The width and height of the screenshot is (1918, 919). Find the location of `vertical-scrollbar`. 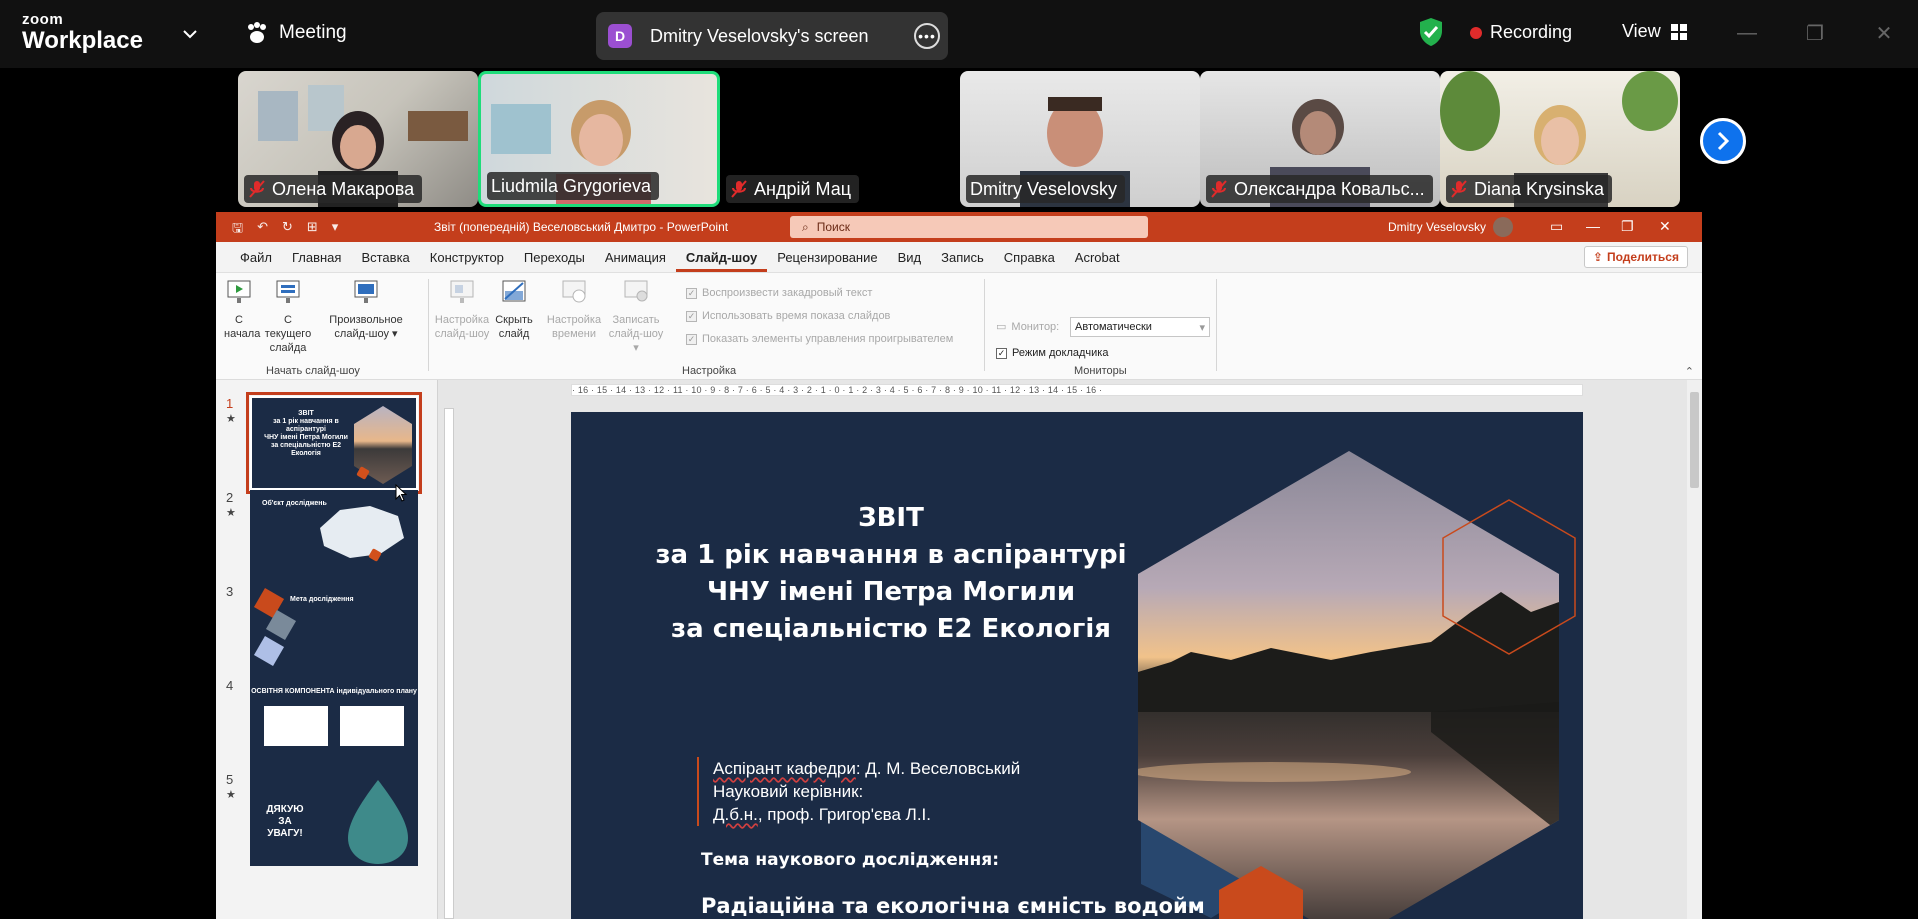

vertical-scrollbar is located at coordinates (1694, 649).